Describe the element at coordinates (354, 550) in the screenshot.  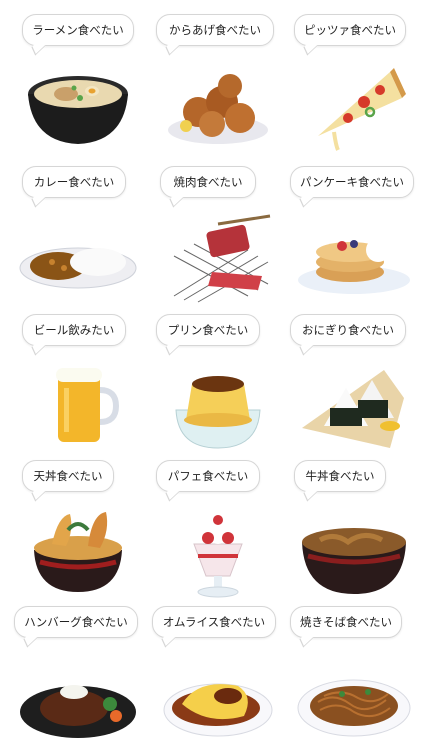
I see `gyudon-icon` at that location.